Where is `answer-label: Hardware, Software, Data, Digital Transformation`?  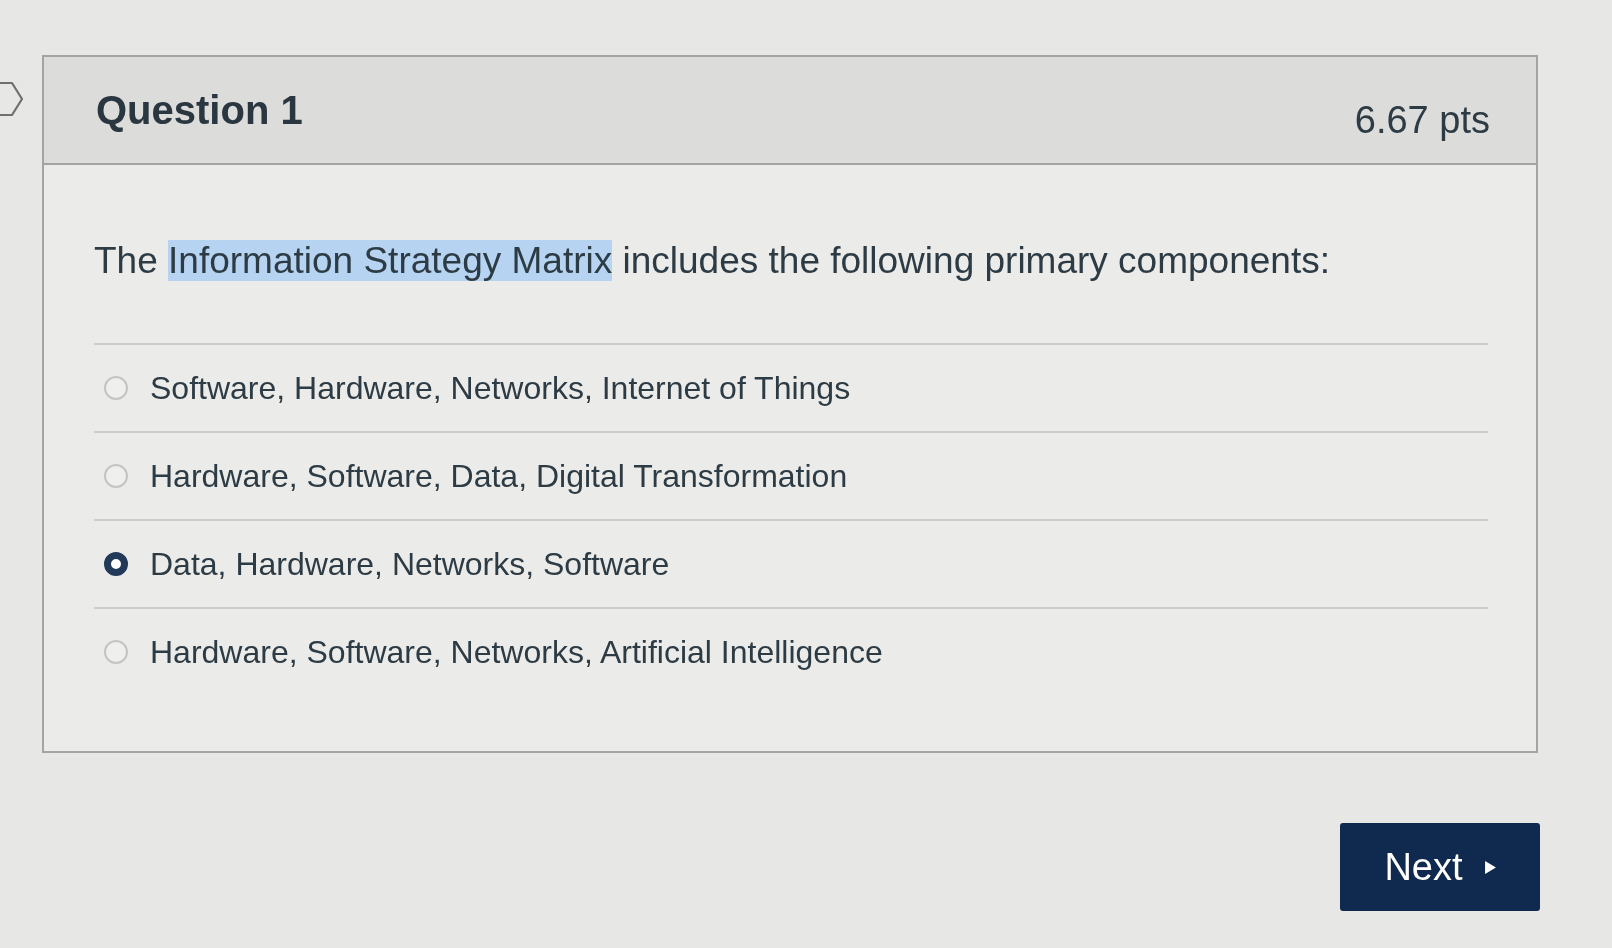 answer-label: Hardware, Software, Data, Digital Transformation is located at coordinates (499, 476).